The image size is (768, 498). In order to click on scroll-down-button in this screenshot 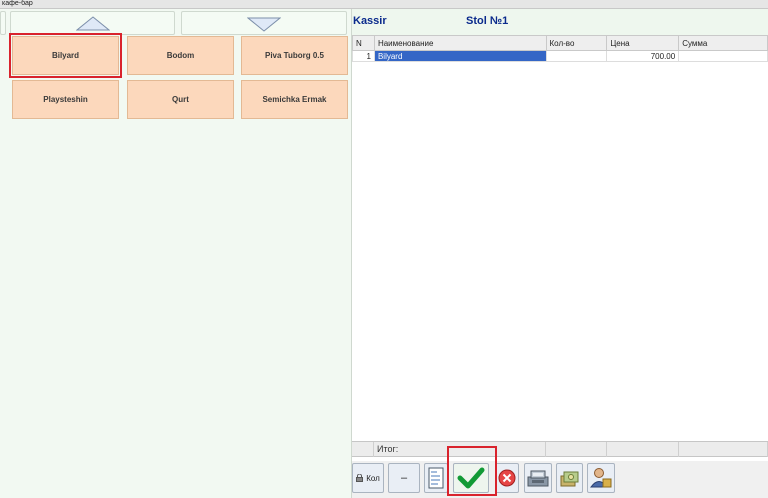, I will do `click(264, 23)`.